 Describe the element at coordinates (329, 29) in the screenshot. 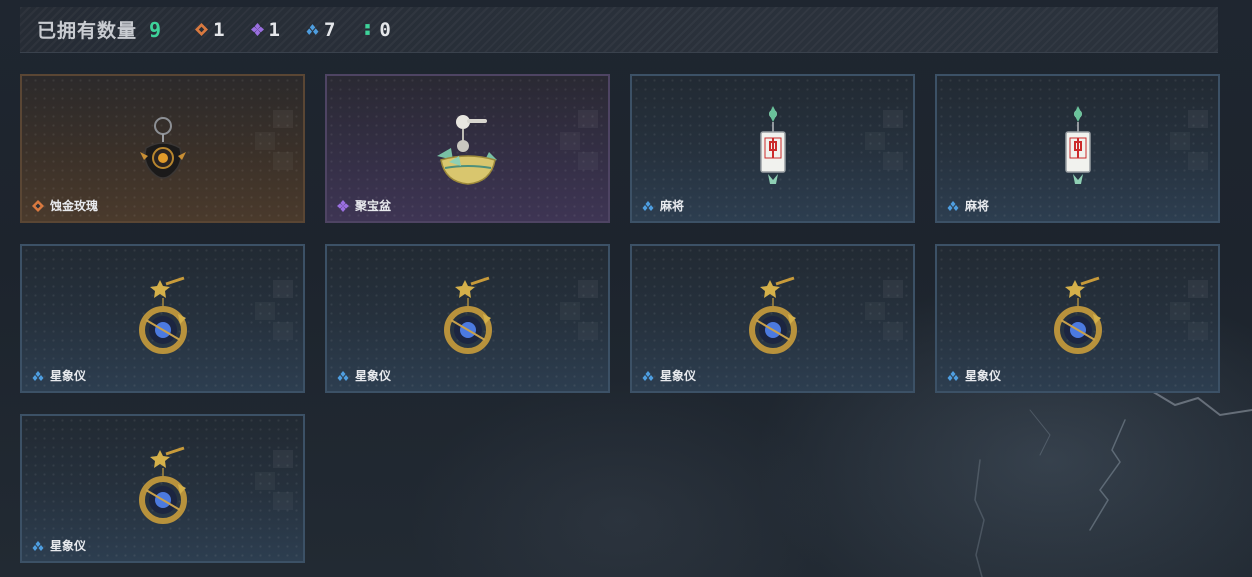

I see `count-blue-value: 7` at that location.